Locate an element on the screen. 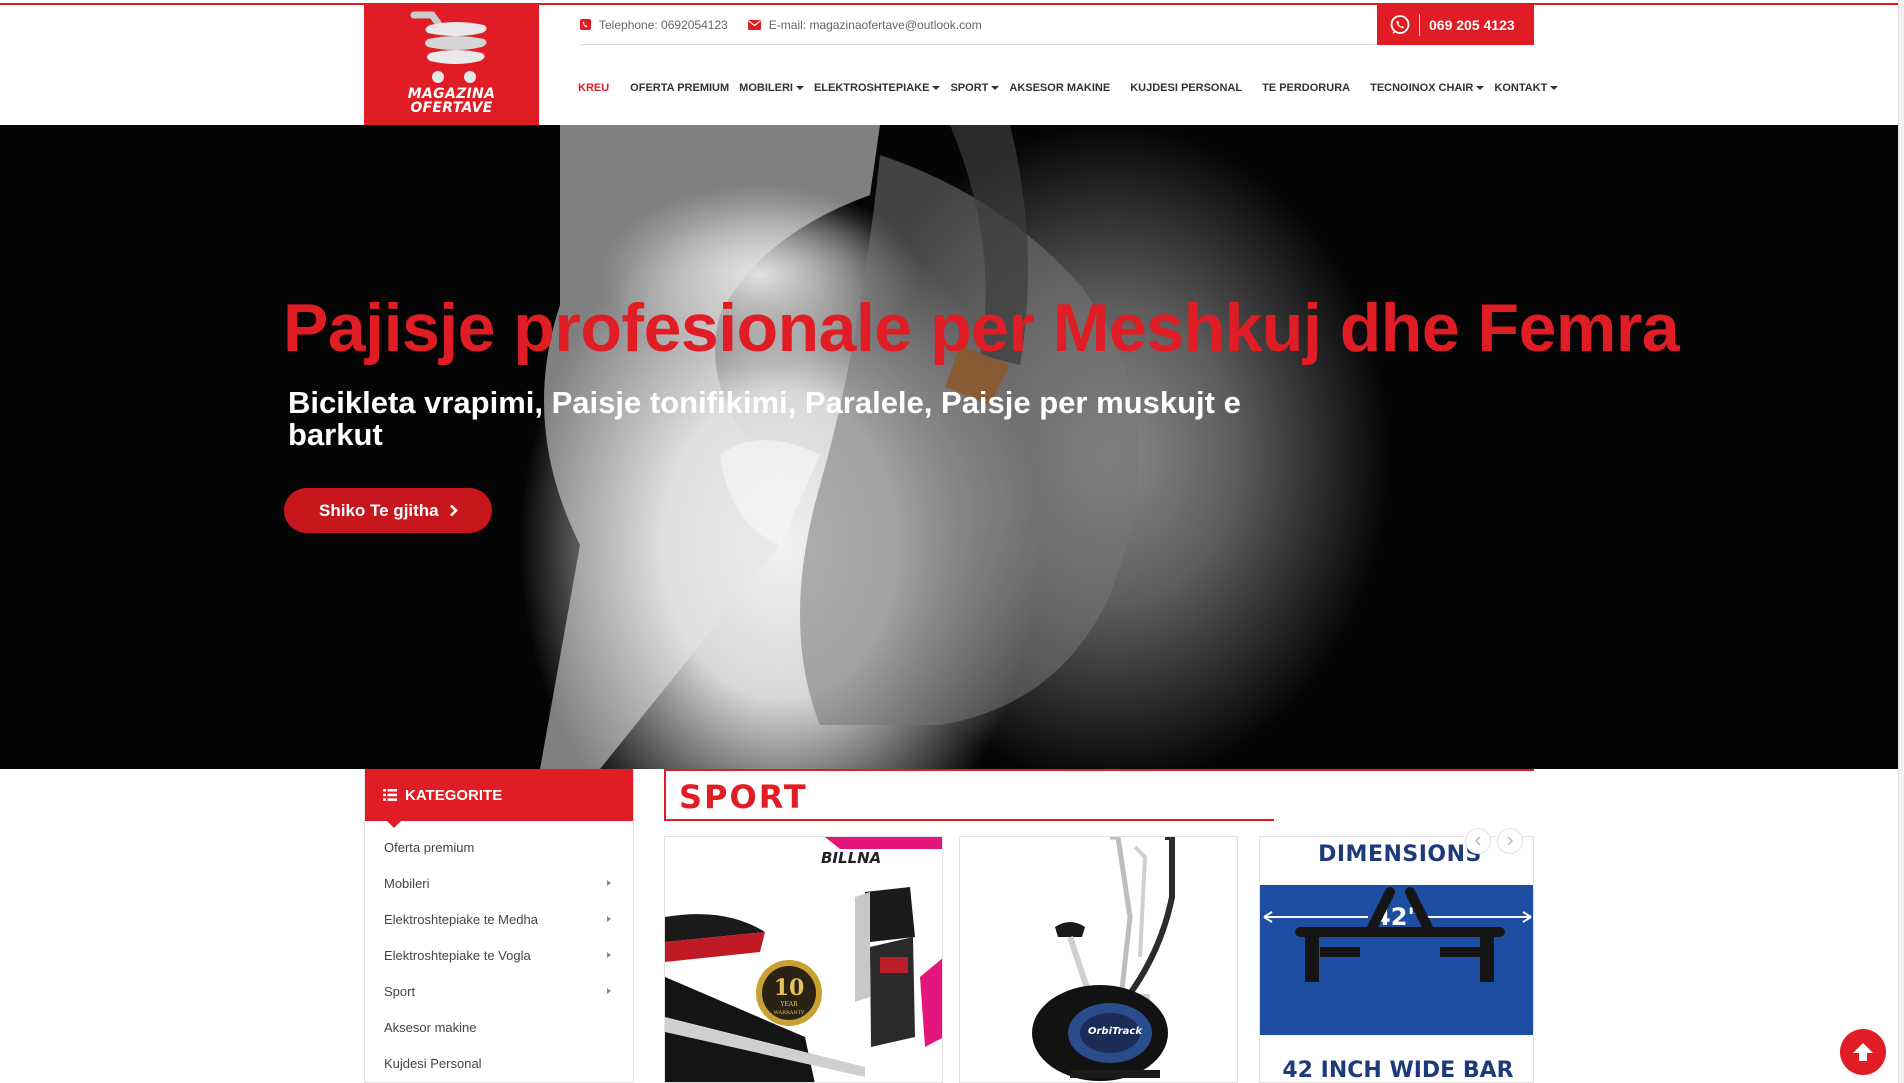 The width and height of the screenshot is (1904, 1083). scroll-to-top-button is located at coordinates (1863, 1052).